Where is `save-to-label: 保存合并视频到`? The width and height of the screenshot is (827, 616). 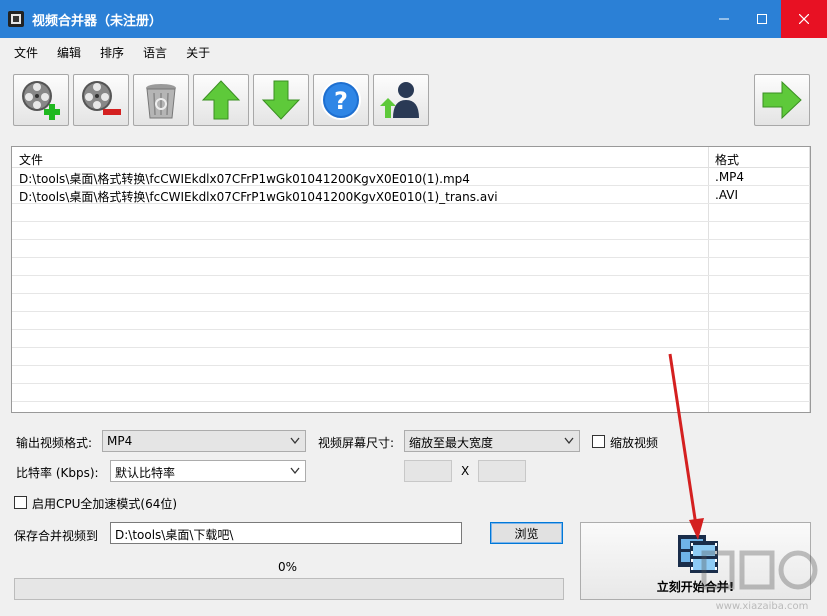 save-to-label: 保存合并视频到 is located at coordinates (56, 535).